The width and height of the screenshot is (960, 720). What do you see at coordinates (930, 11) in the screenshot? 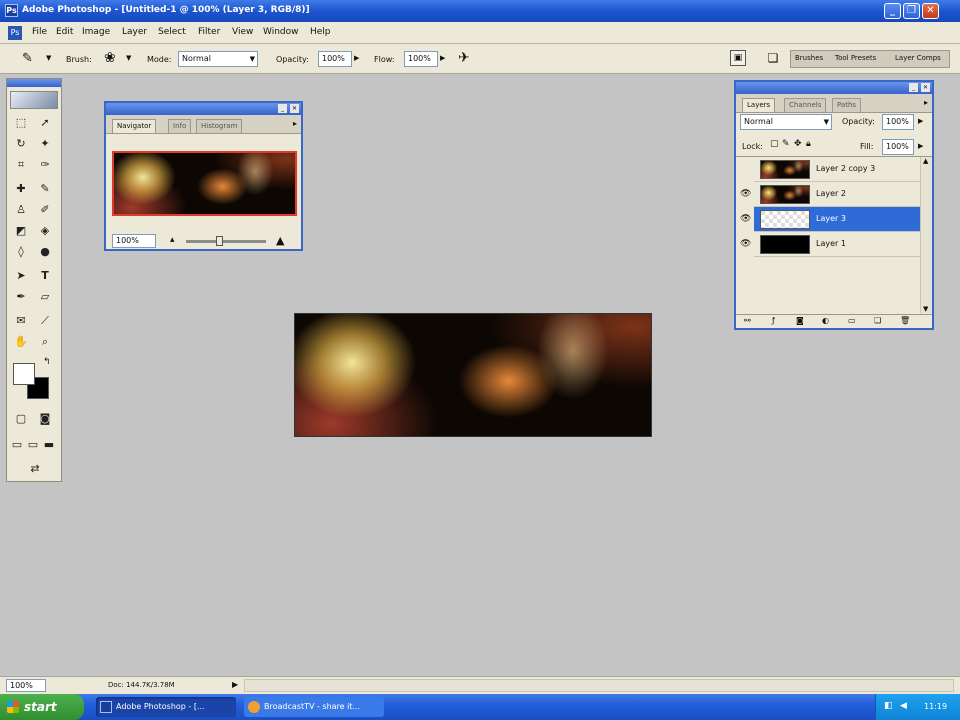
I see `close-button: ✕` at bounding box center [930, 11].